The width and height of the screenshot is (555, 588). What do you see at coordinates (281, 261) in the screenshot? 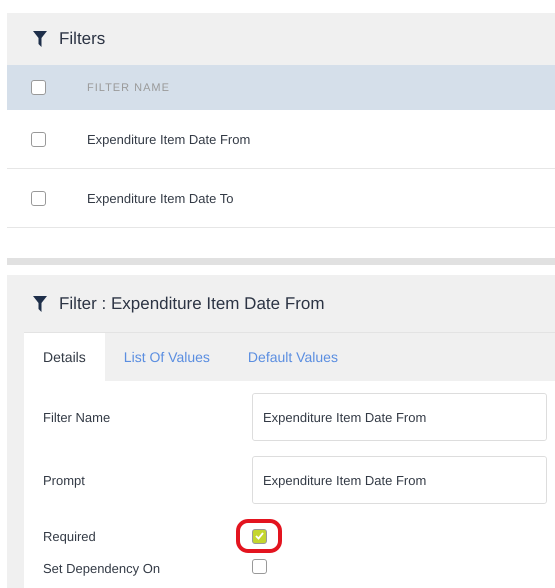
I see `scrollbar` at bounding box center [281, 261].